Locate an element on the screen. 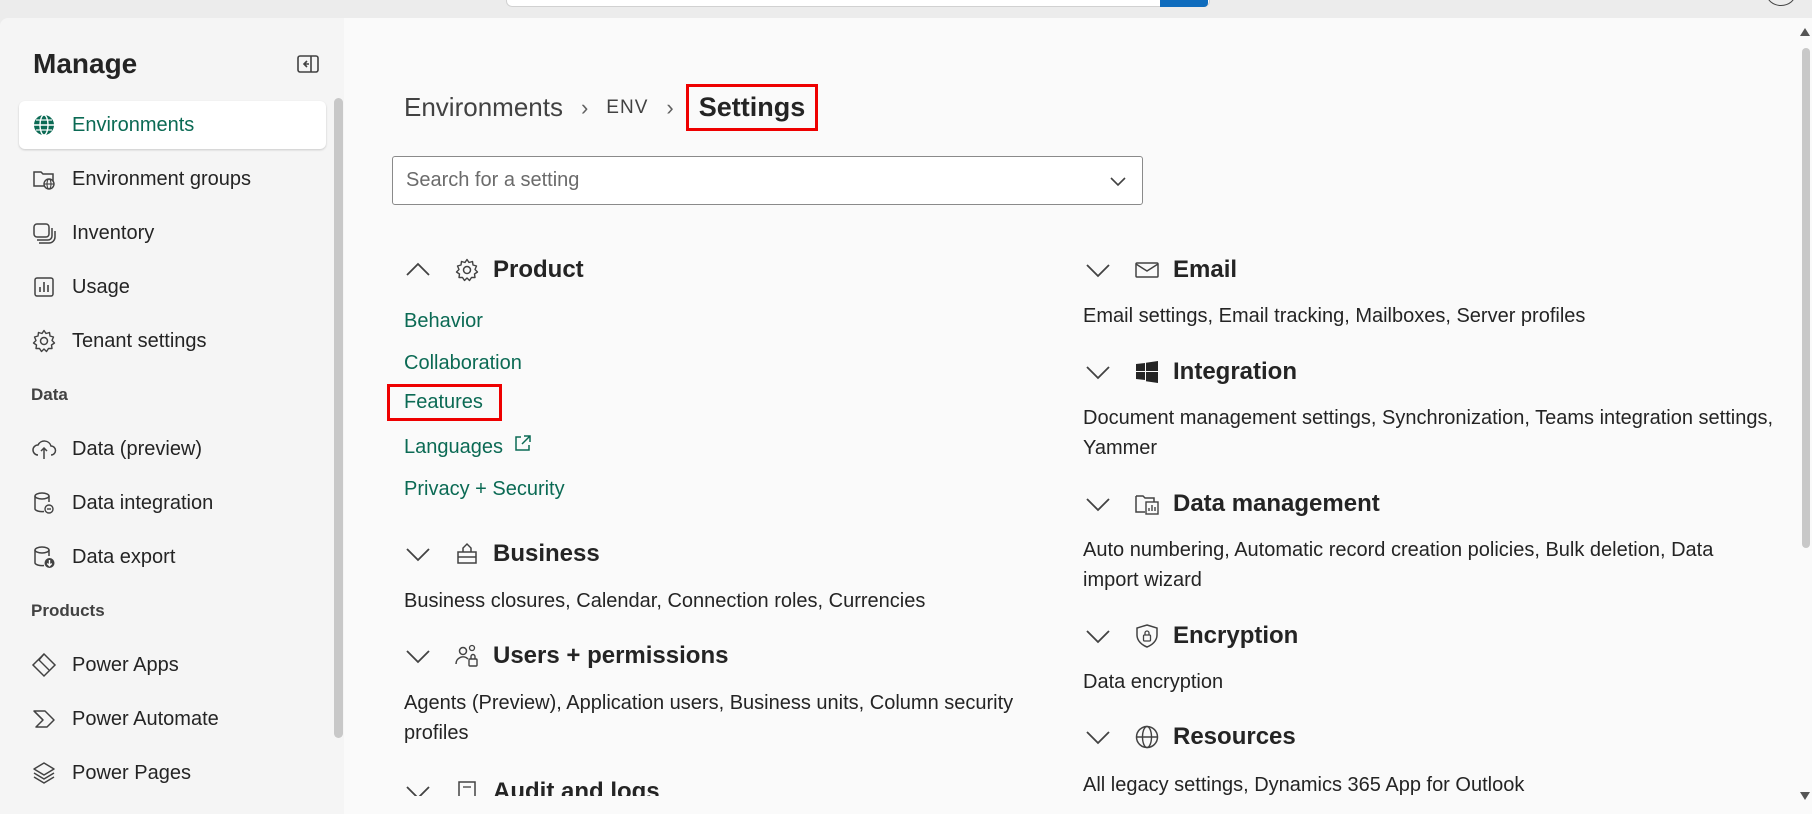 The width and height of the screenshot is (1812, 814). global-search-button is located at coordinates (1184, 3).